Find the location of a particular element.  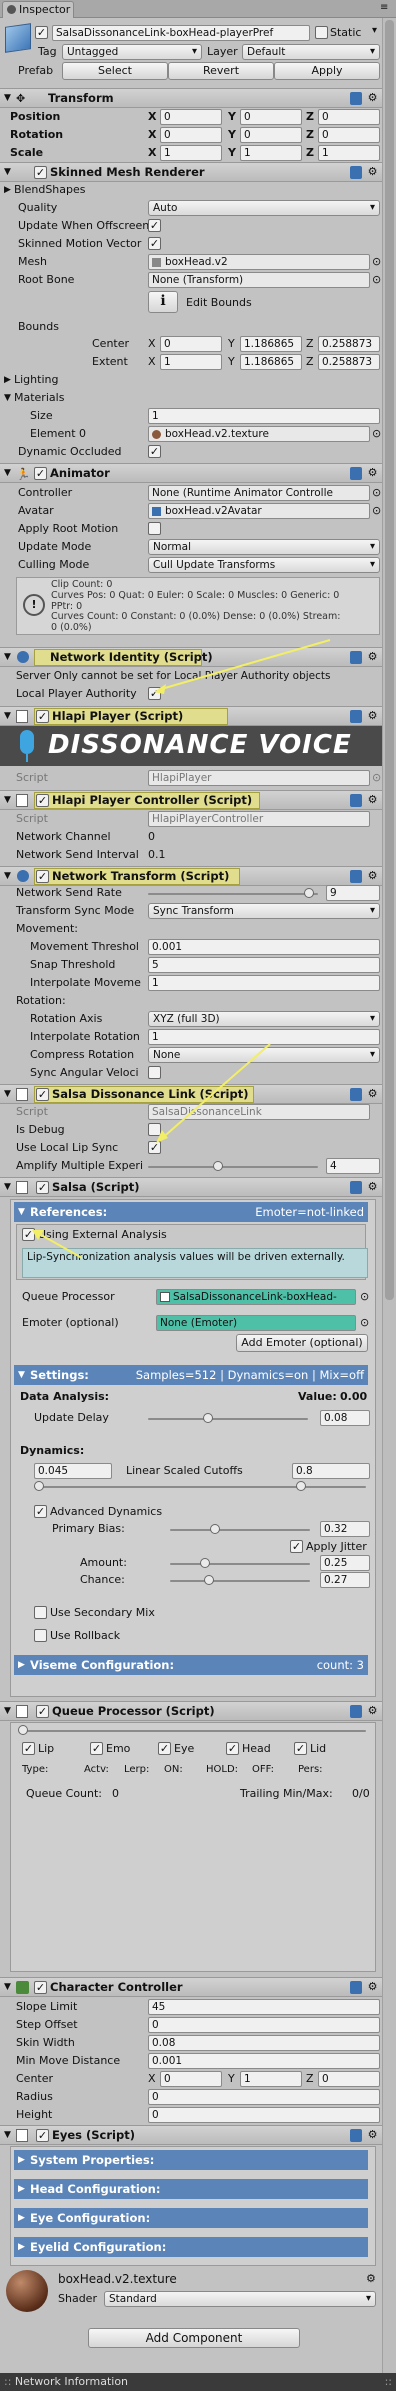

arrow-external-analysis is located at coordinates (59, 1245).